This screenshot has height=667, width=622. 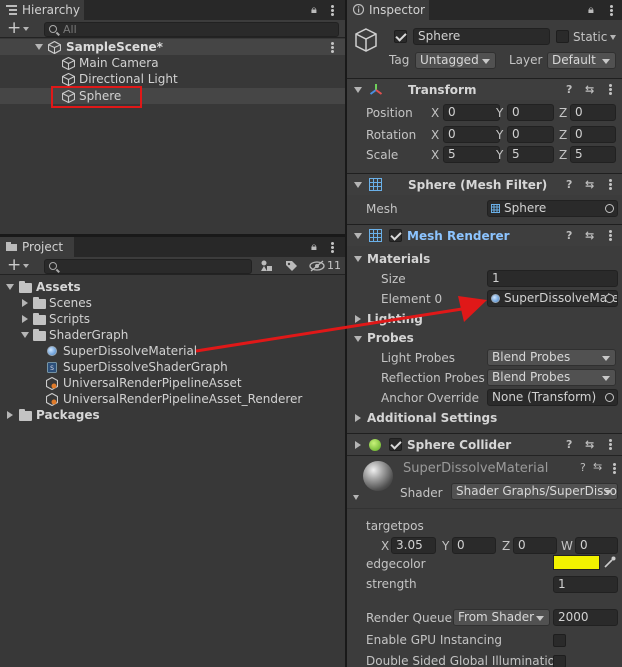 What do you see at coordinates (585, 617) in the screenshot?
I see `render-queue-value-field: 2000` at bounding box center [585, 617].